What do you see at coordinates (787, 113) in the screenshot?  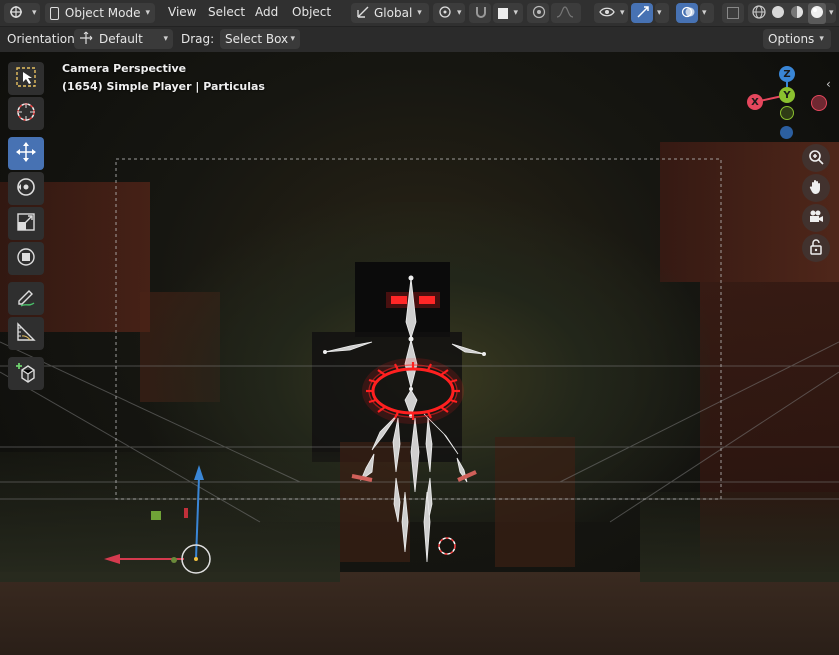 I see `gizmo-axis-neg-y` at bounding box center [787, 113].